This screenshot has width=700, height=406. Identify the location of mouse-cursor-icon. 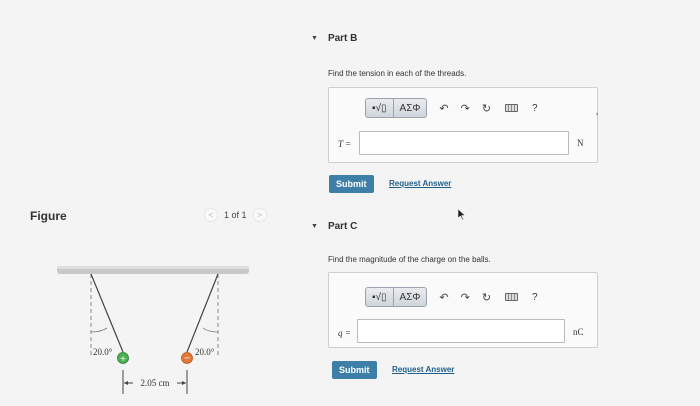
(462, 215).